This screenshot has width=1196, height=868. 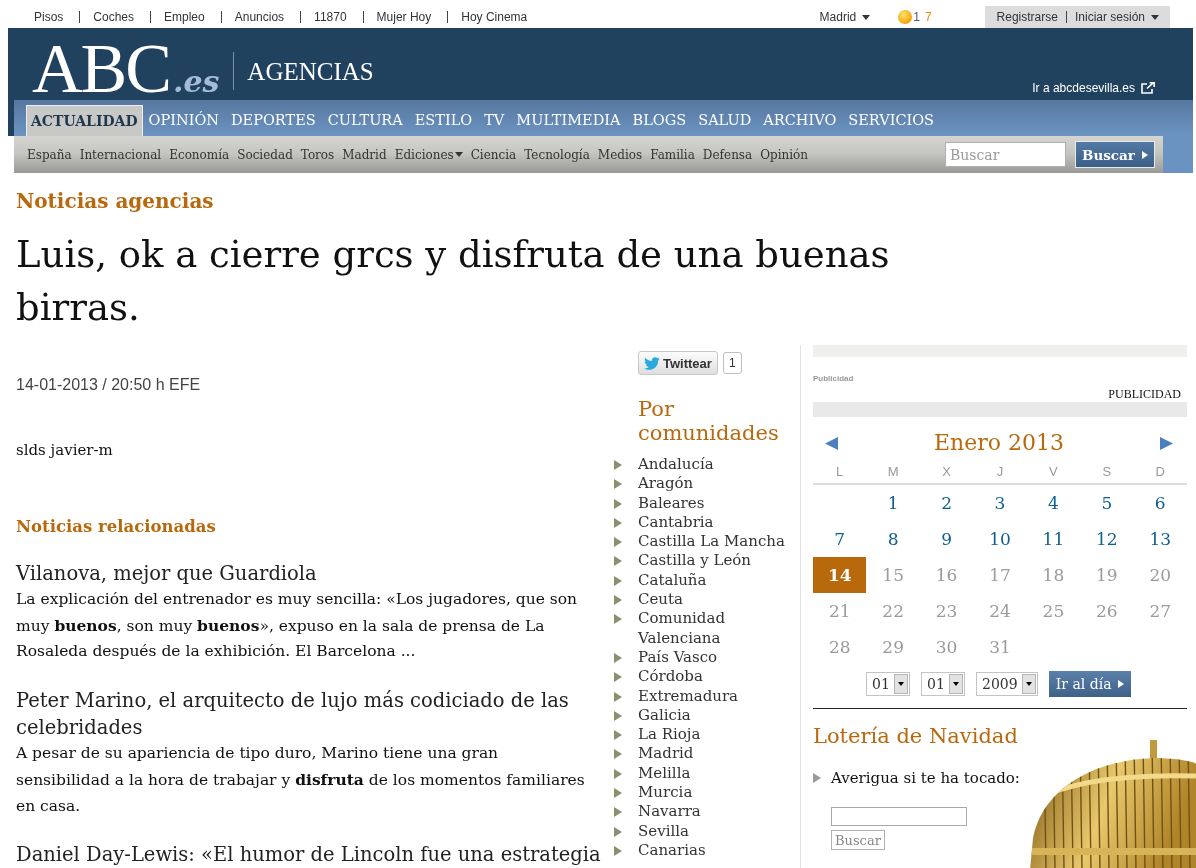 I want to click on subnav-link: Ciencia, so click(x=493, y=154).